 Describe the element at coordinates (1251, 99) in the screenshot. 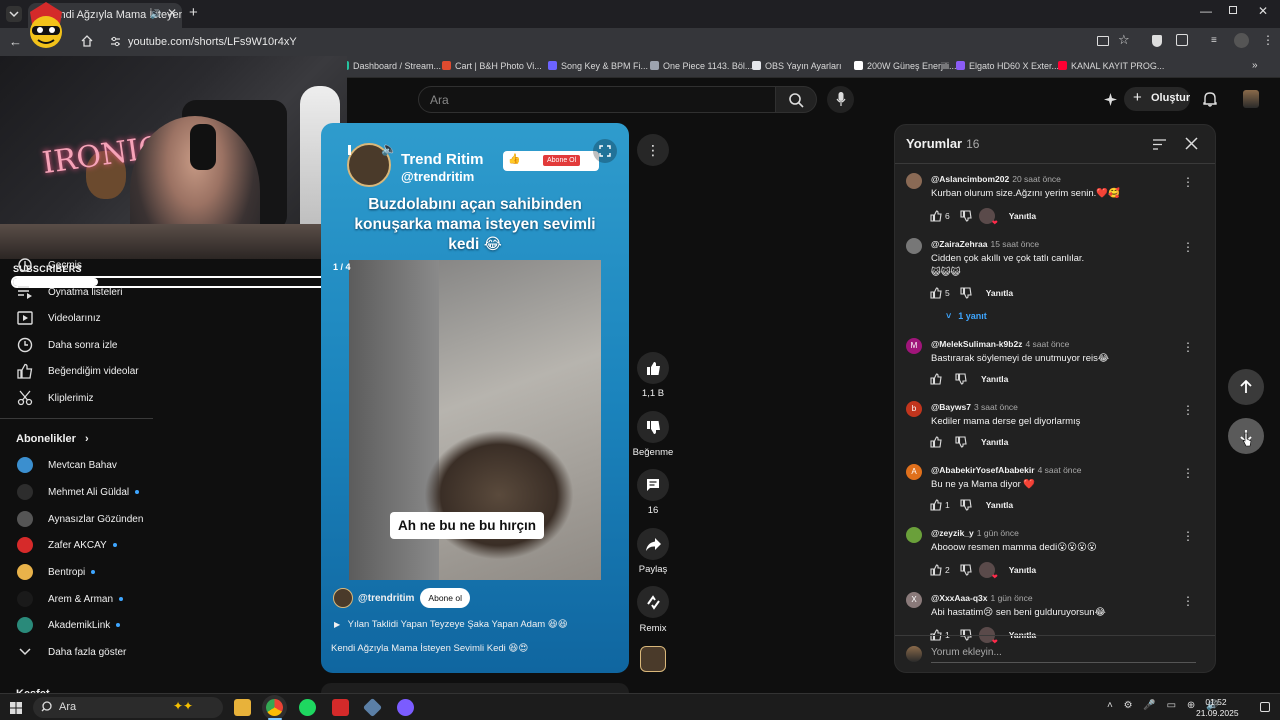

I see `account-avatar` at that location.